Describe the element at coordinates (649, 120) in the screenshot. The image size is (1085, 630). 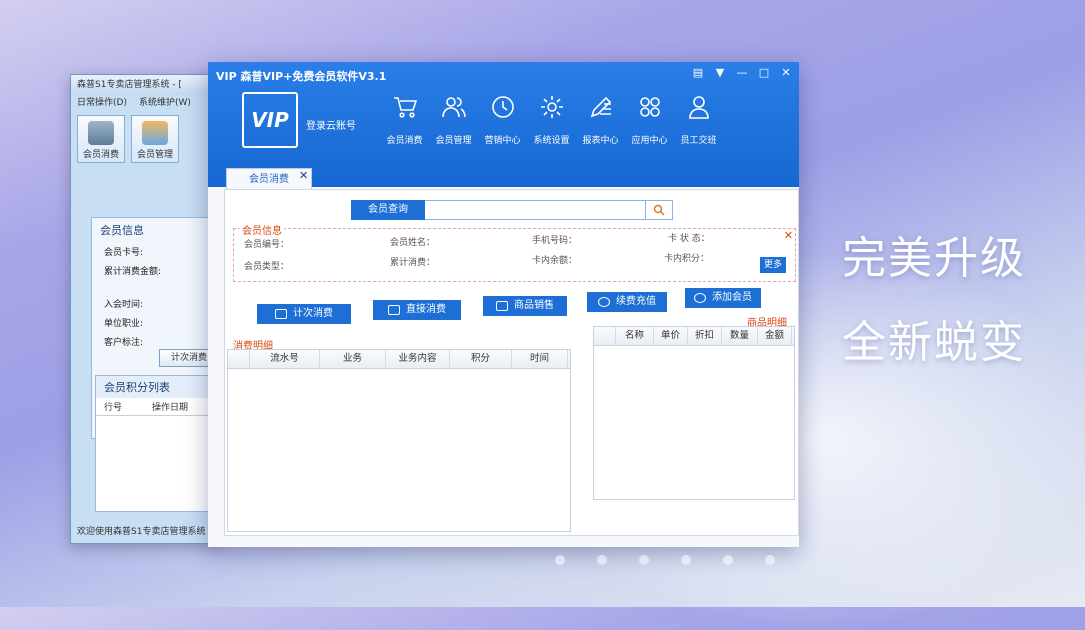
I see `nav-apps: 应用中心` at that location.